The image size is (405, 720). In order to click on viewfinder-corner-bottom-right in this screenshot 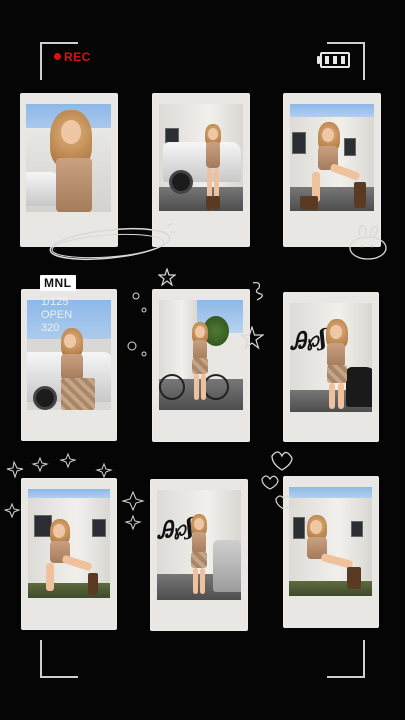, I will do `click(346, 659)`.